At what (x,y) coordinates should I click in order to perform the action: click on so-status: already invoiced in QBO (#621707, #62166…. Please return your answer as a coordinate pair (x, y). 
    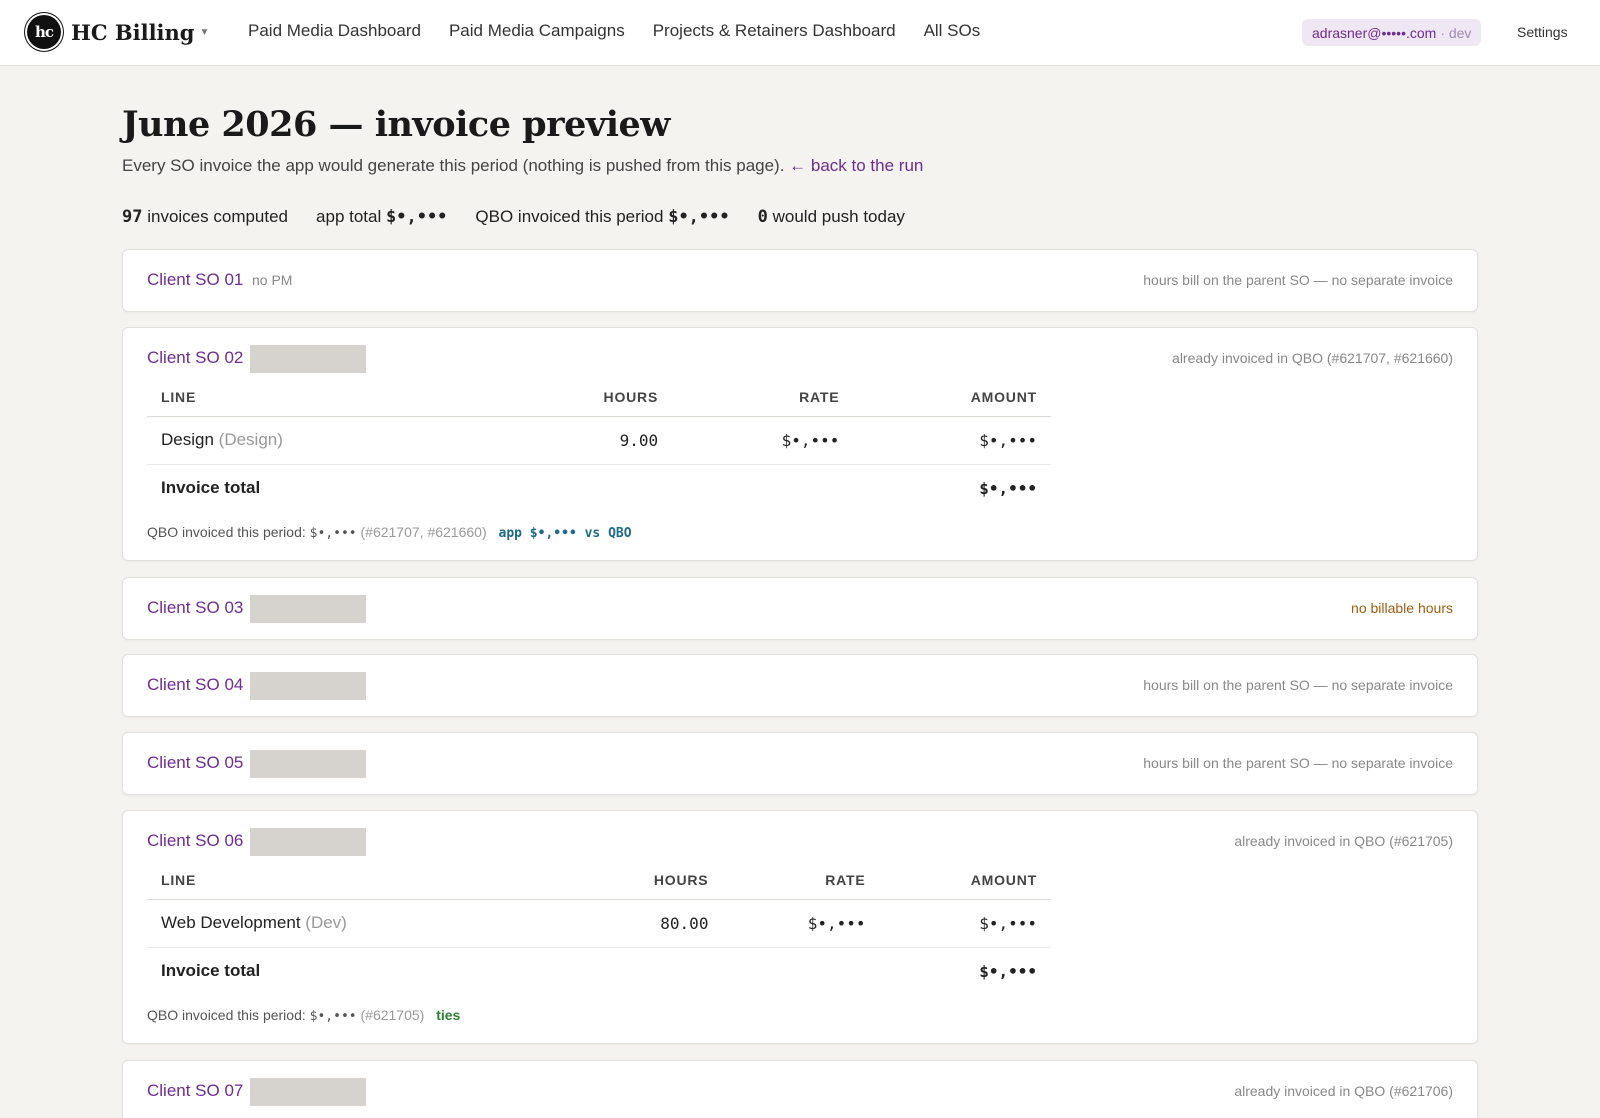
    Looking at the image, I should click on (1312, 358).